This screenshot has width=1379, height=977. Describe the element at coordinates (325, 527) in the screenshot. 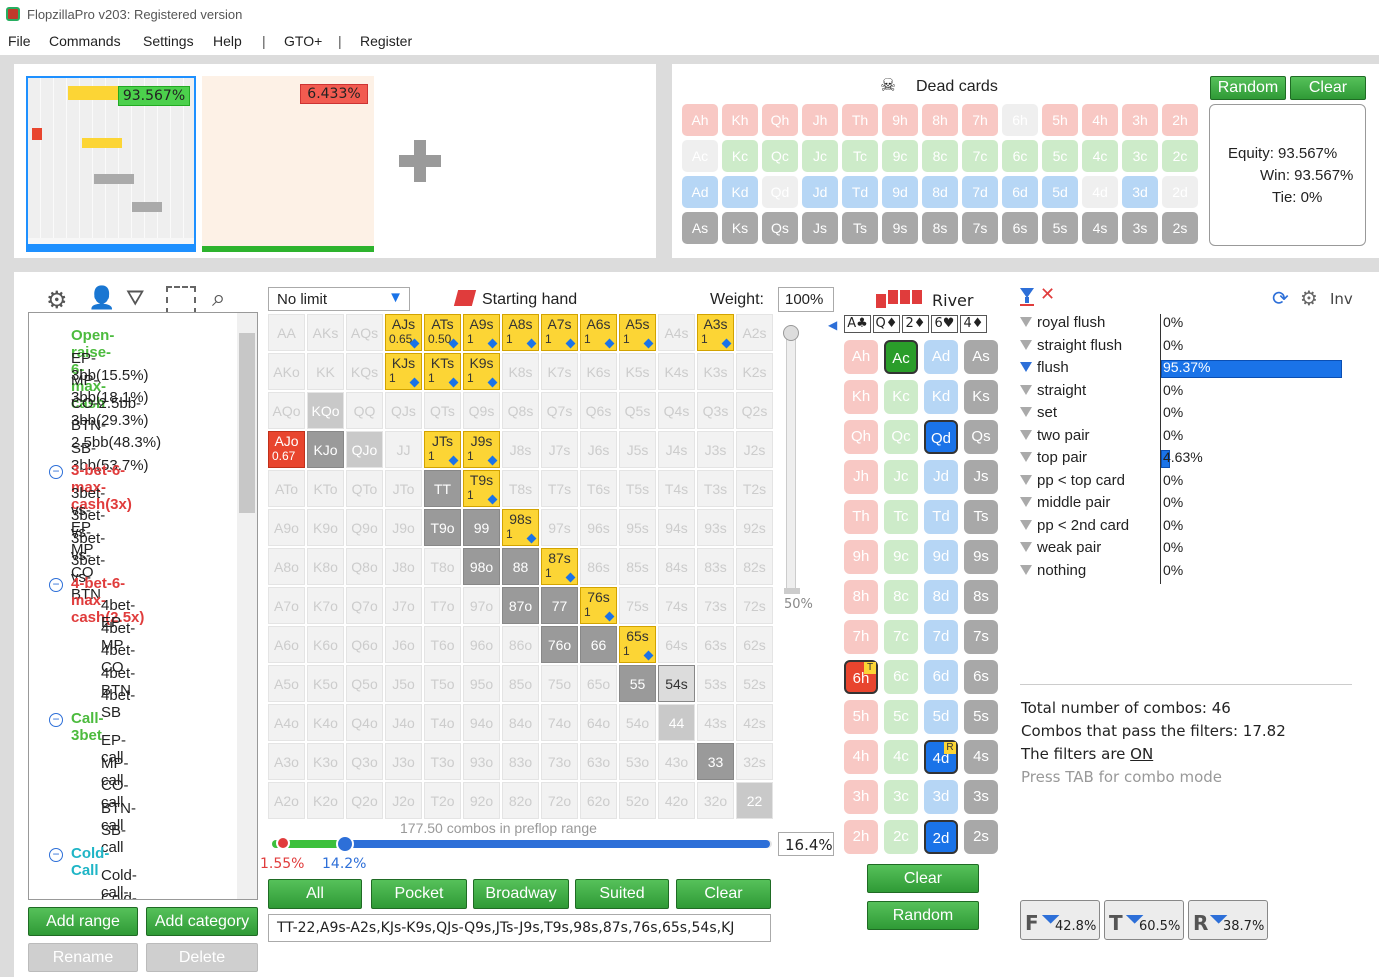

I see `matrix-cell-K9o: K9o` at that location.